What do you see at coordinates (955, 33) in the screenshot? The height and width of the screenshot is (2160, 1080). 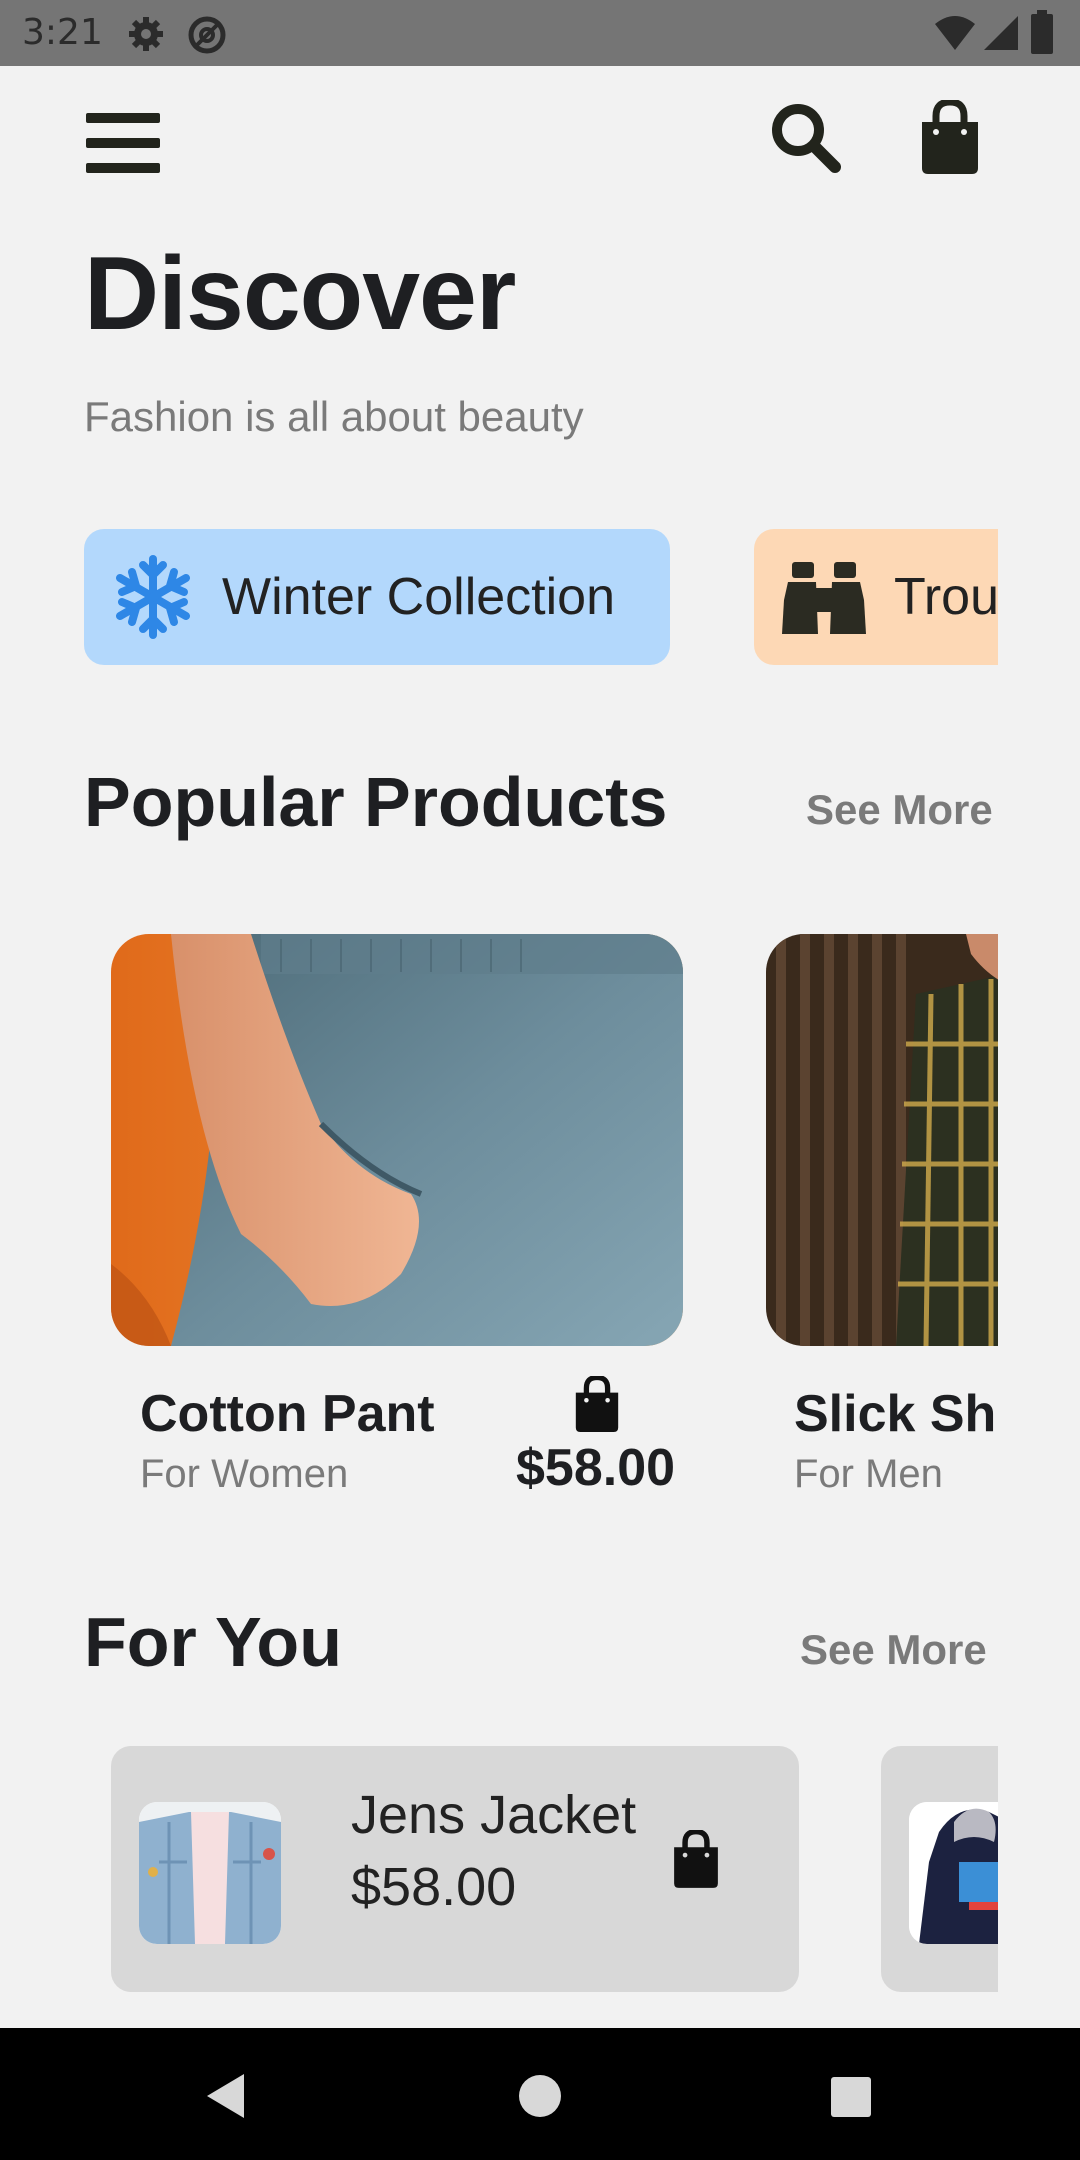 I see `wifi-icon` at bounding box center [955, 33].